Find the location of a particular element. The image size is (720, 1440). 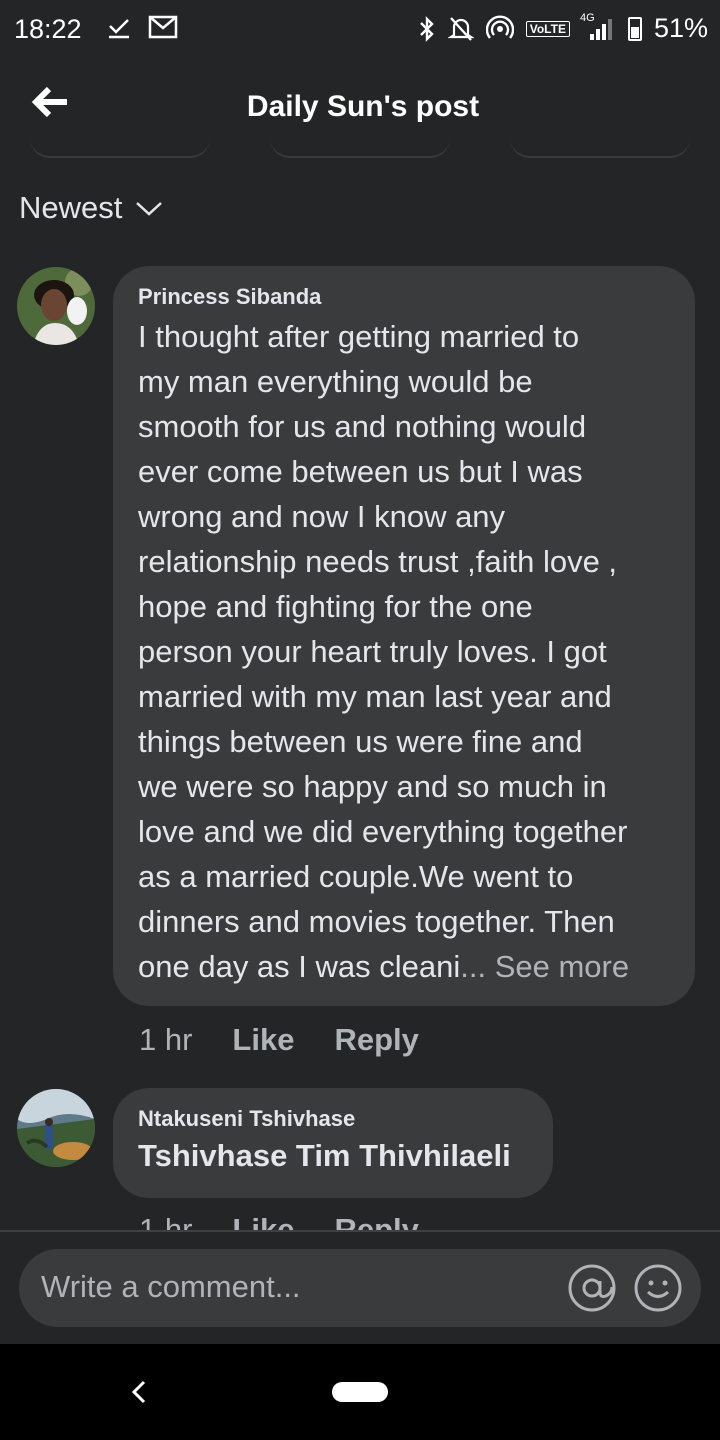

status-notification-icons is located at coordinates (142, 27).